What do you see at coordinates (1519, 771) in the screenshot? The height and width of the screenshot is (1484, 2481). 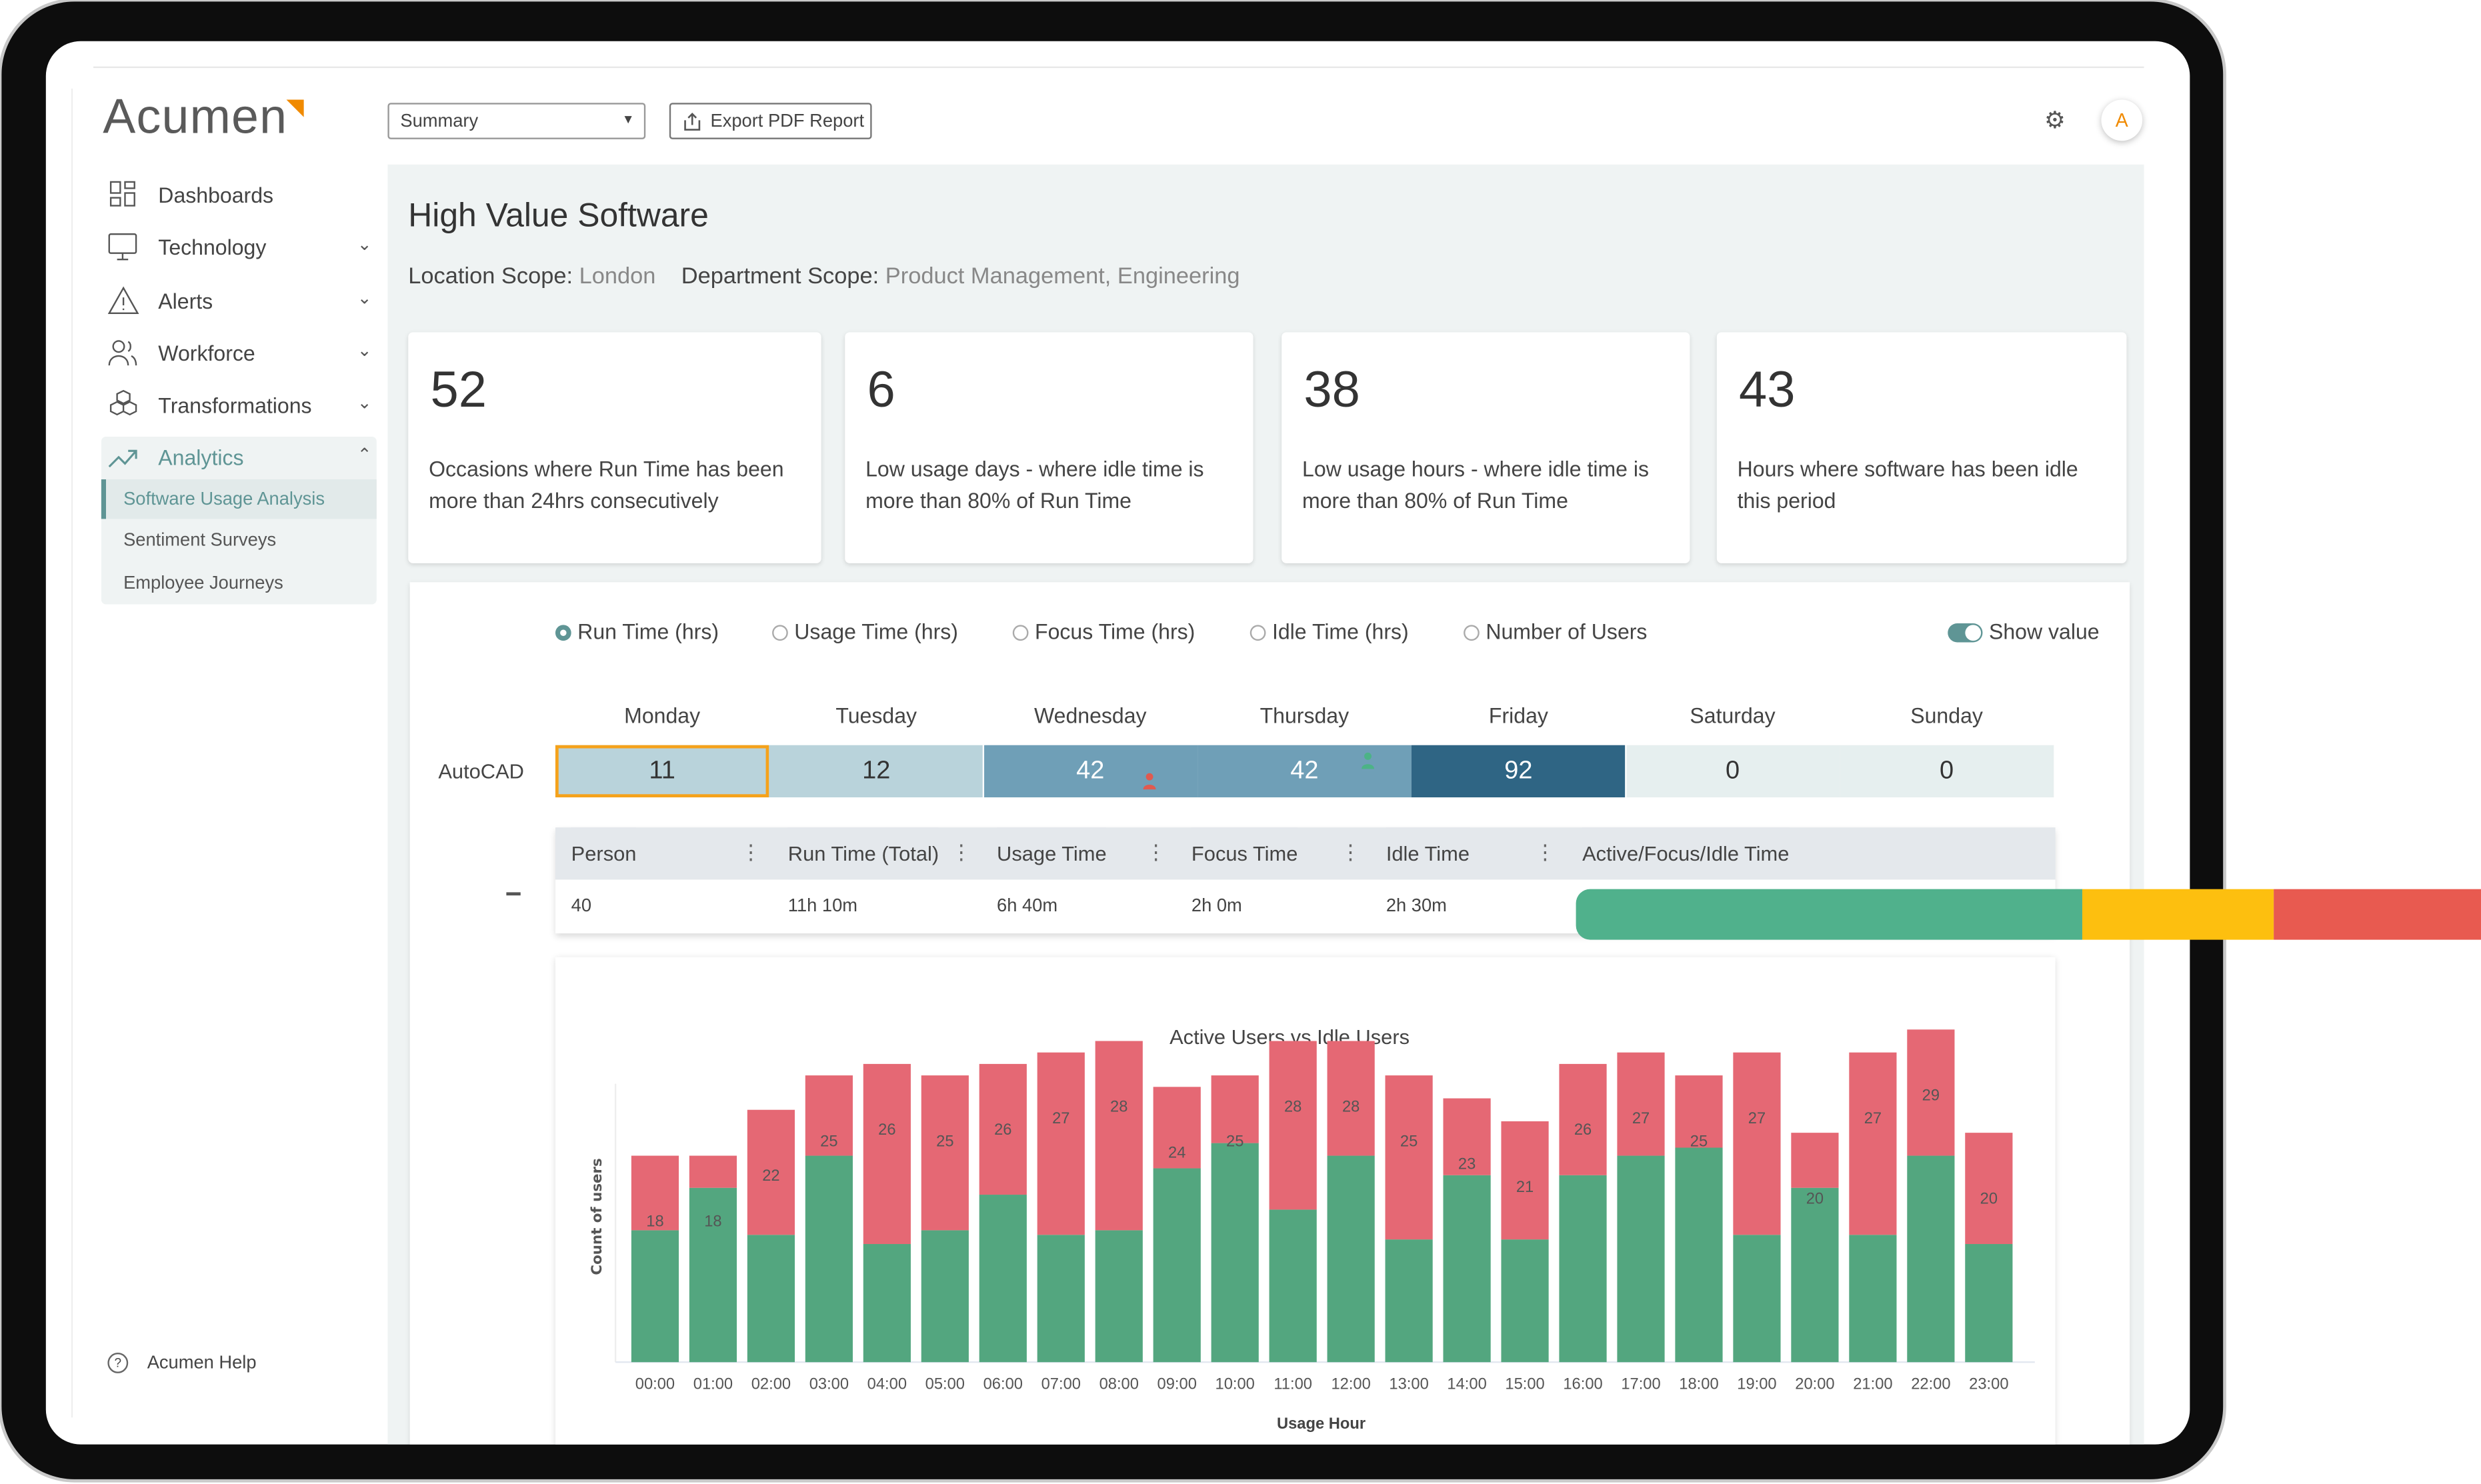 I see `heatmap-cell: 92` at bounding box center [1519, 771].